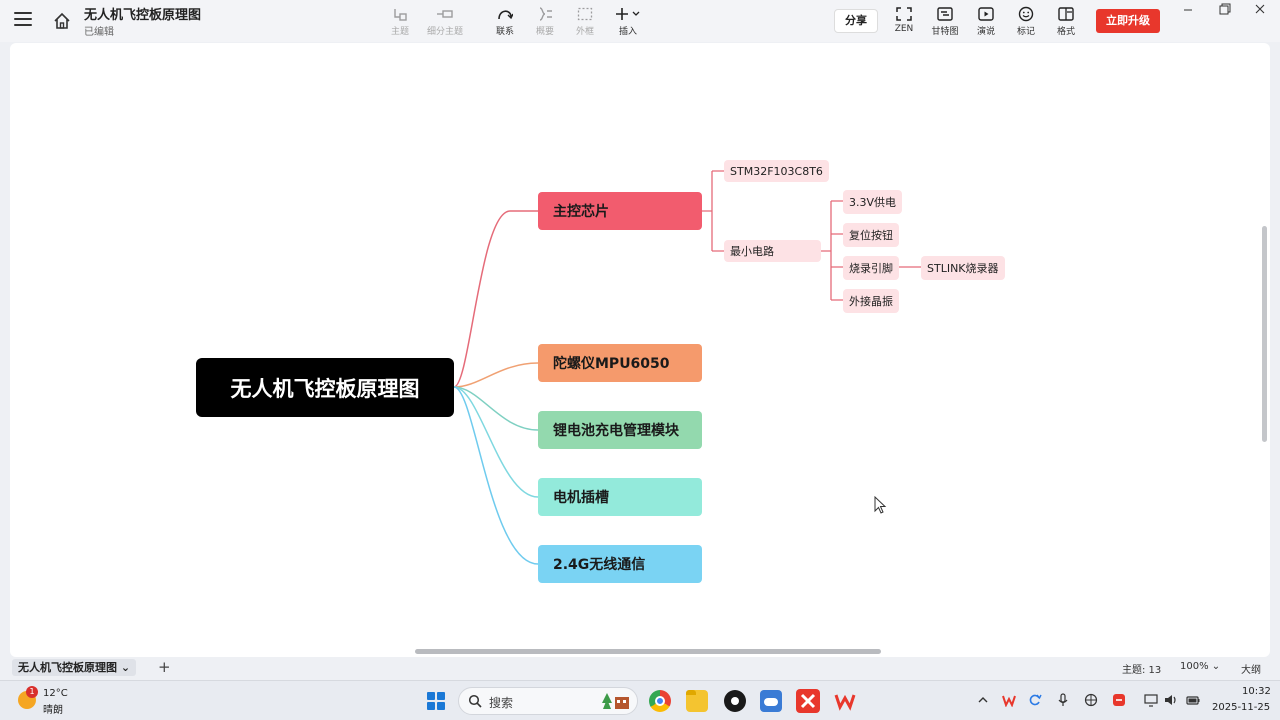  What do you see at coordinates (399, 32) in the screenshot?
I see `topic-label: 主题` at bounding box center [399, 32].